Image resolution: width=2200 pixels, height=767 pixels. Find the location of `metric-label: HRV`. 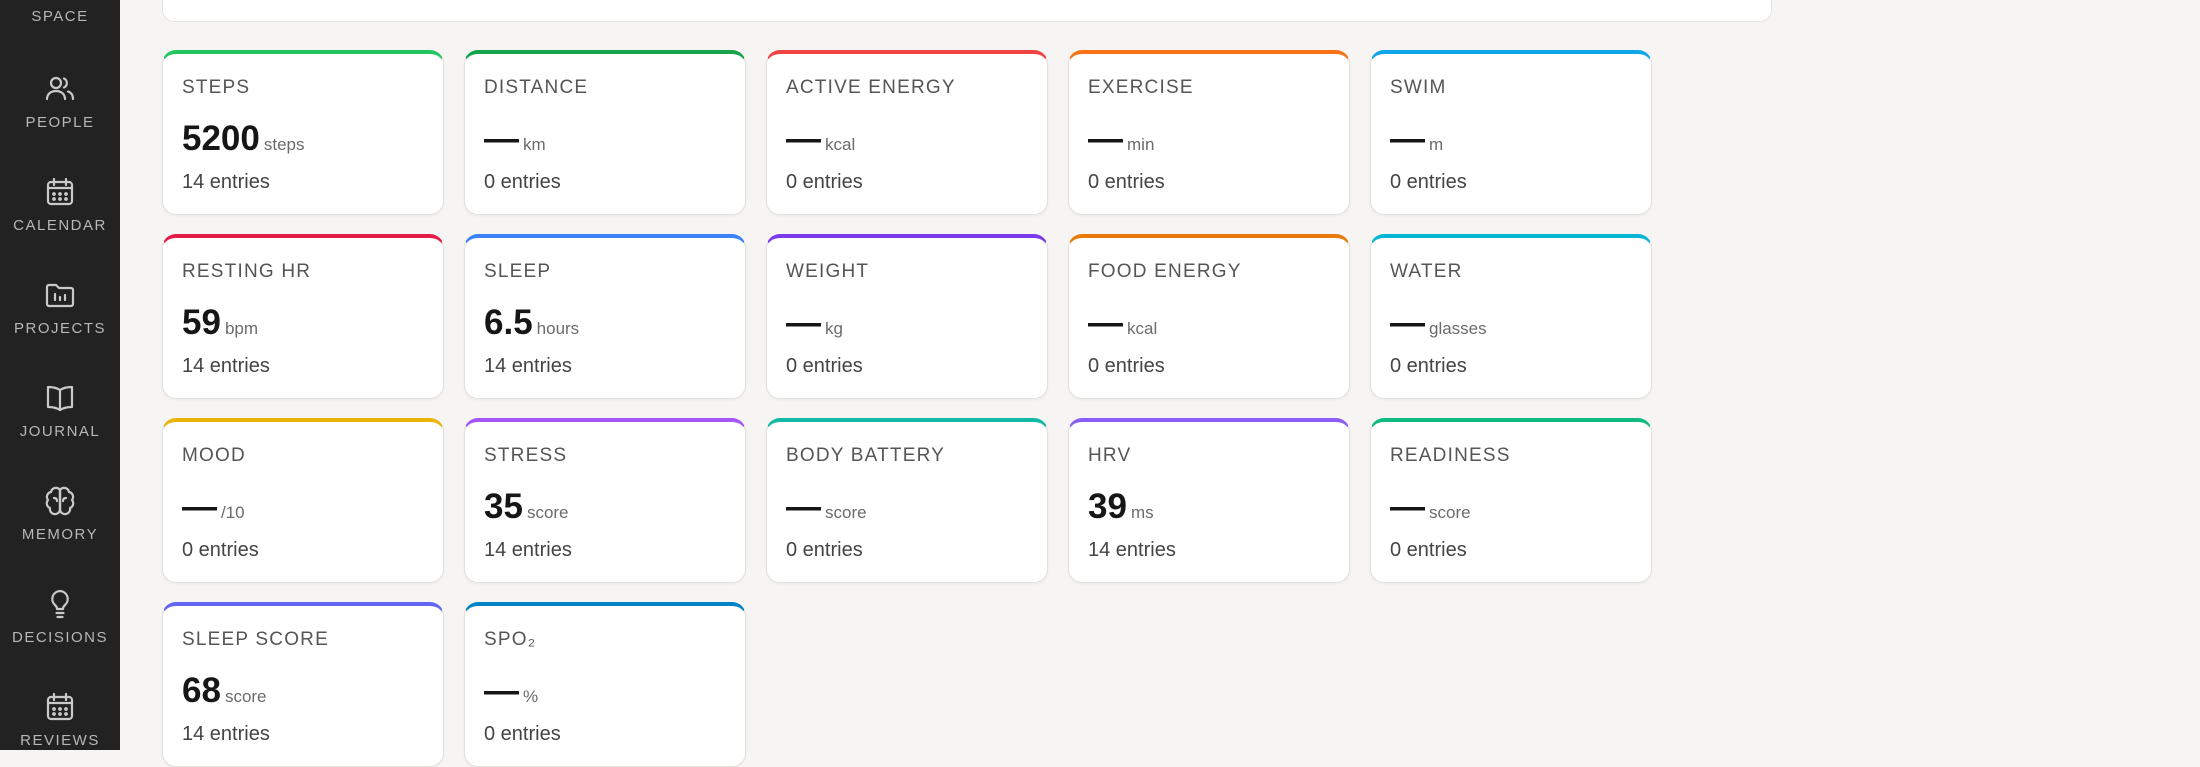

metric-label: HRV is located at coordinates (1110, 455).